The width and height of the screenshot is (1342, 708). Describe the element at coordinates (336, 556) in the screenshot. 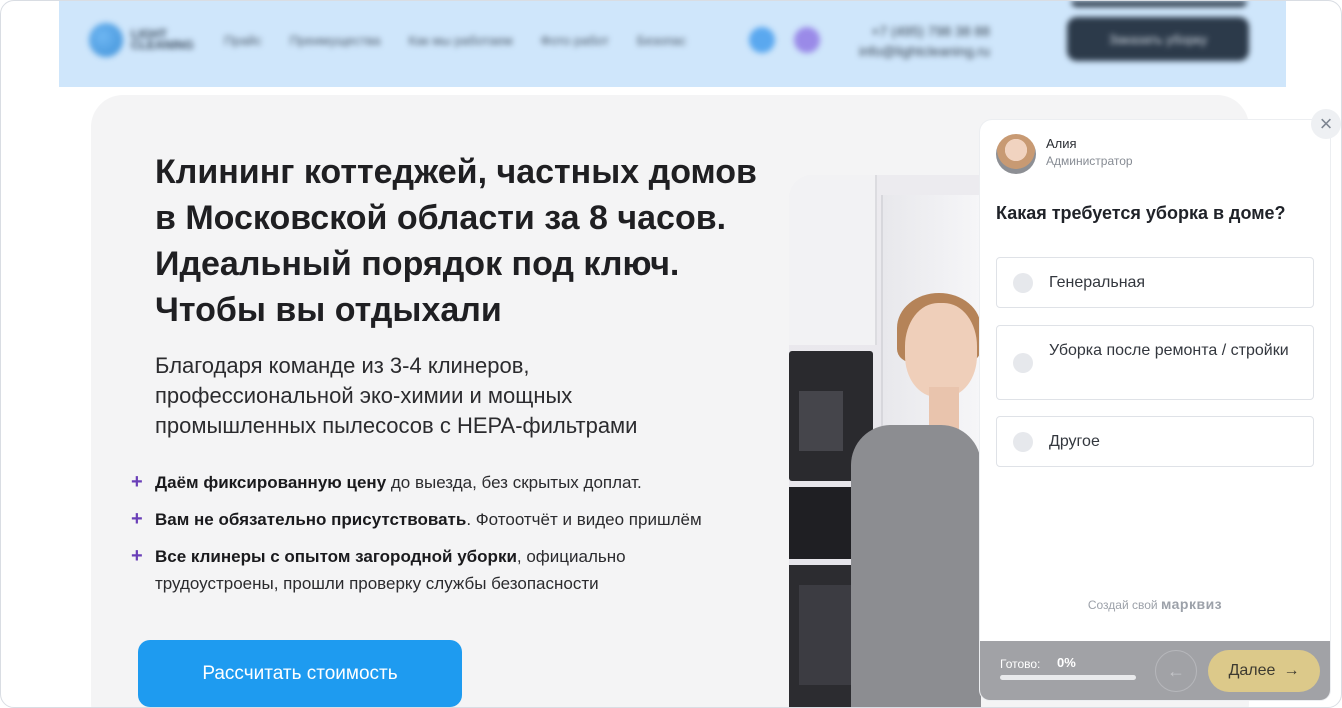

I see `feature-bold: Все клинеры с опытом загородной уборки` at that location.